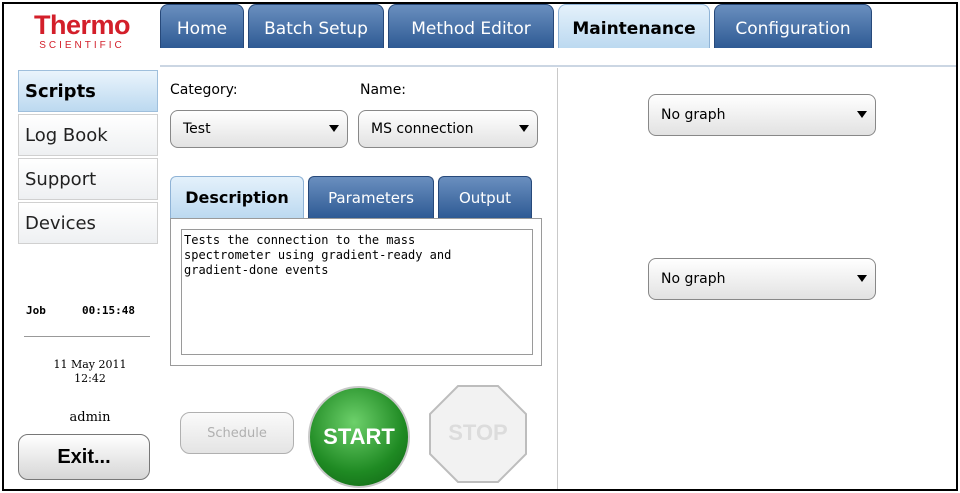 The image size is (960, 493). I want to click on sidebar-divider, so click(87, 336).